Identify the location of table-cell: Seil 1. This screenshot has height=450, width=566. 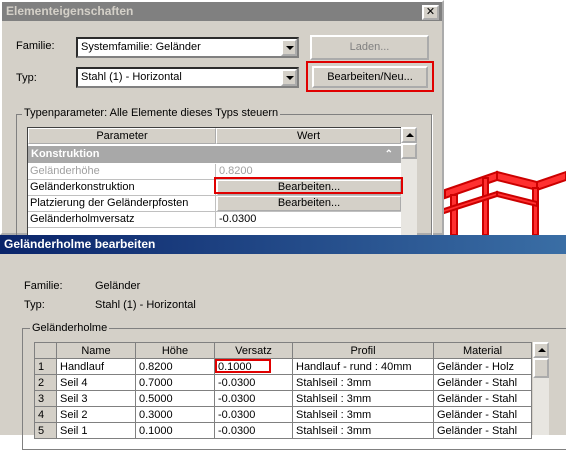
(96, 430).